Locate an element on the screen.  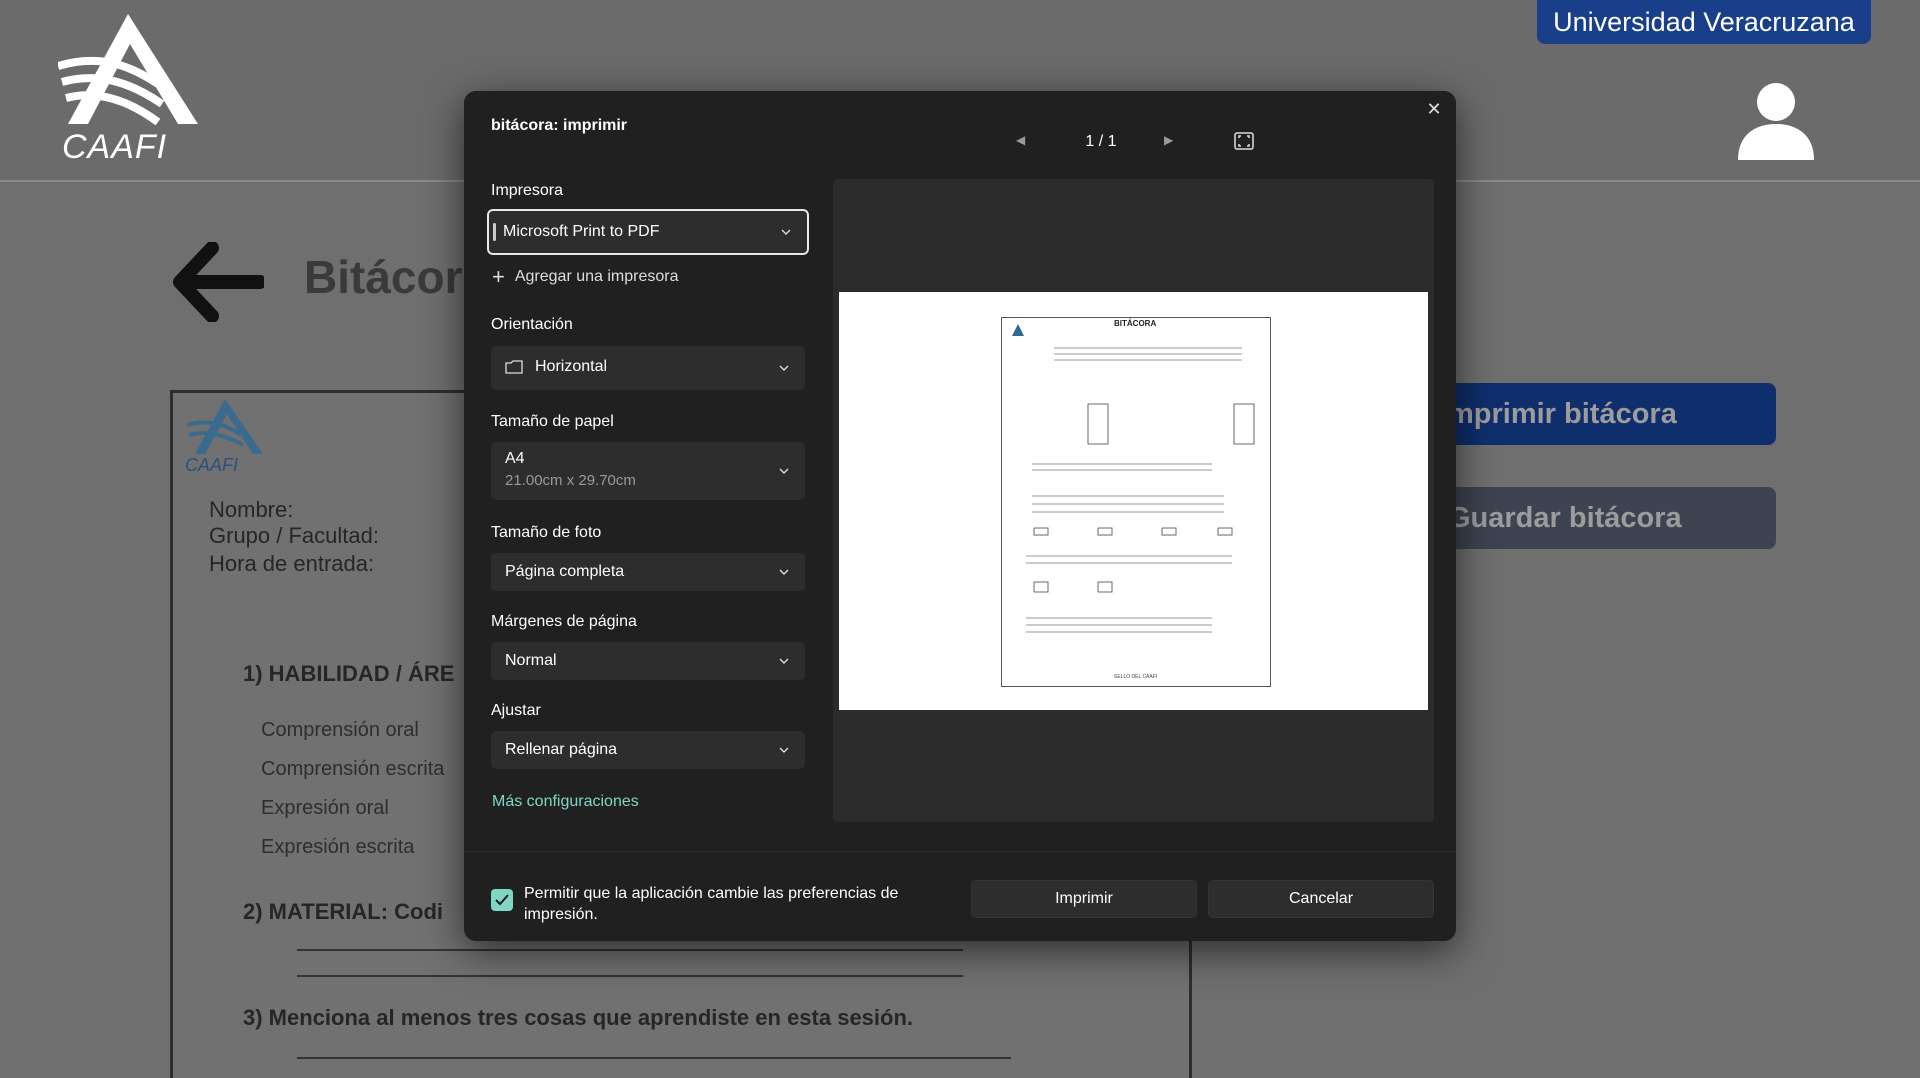
preview-title: BITÁCORA is located at coordinates (1135, 323).